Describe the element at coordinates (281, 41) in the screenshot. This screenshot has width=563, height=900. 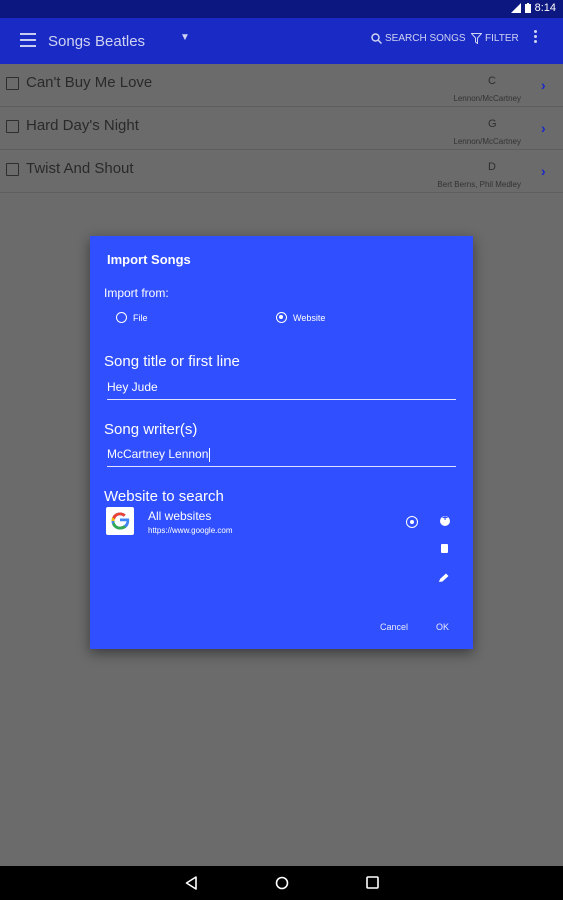
I see `app-bar: Songs Beatles ▼ SEARCH SONGS FILTER` at that location.